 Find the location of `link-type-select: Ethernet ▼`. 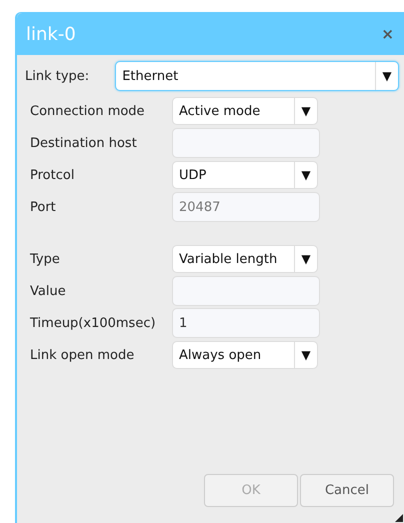

link-type-select: Ethernet ▼ is located at coordinates (257, 76).